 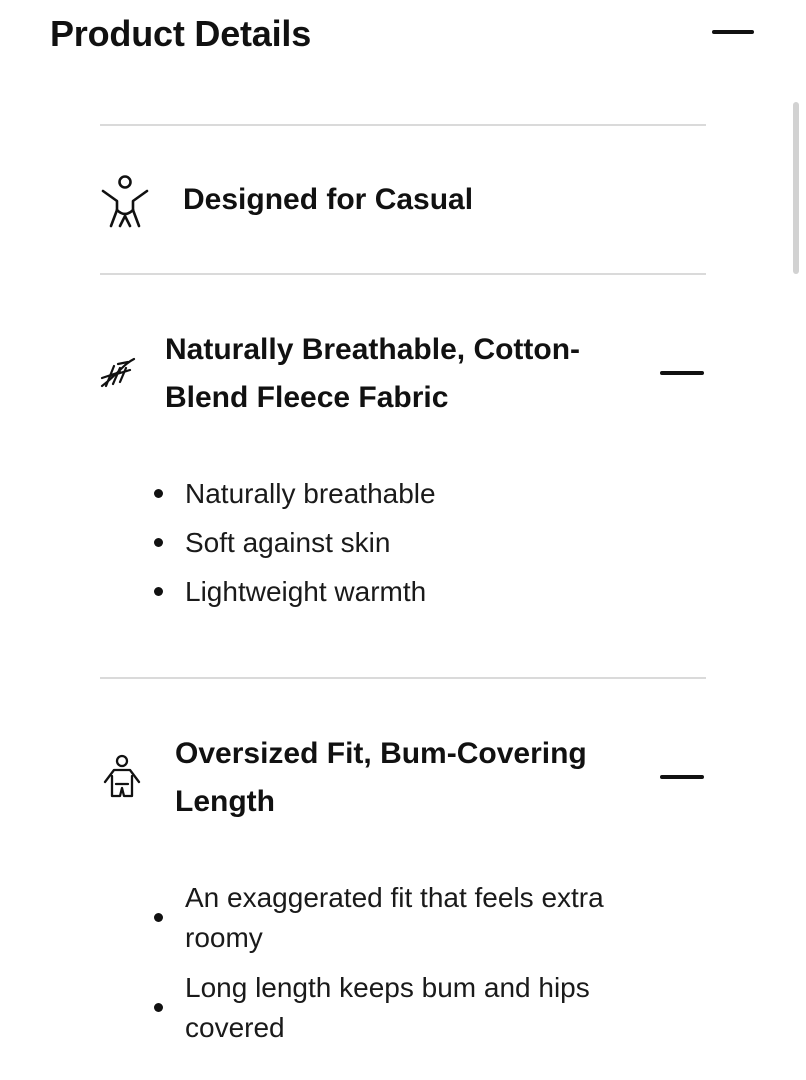 What do you see at coordinates (387, 987) in the screenshot?
I see `bullet-text-line: Long length keeps bum and hips` at bounding box center [387, 987].